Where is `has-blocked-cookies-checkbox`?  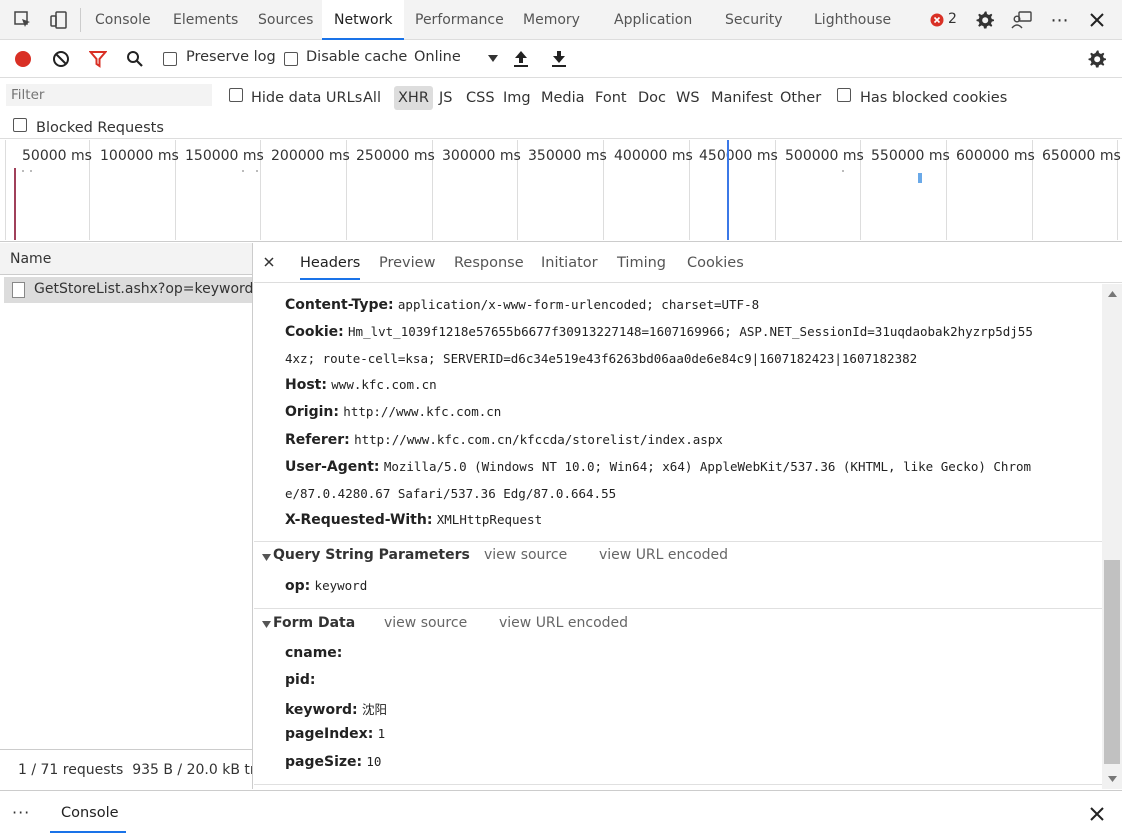
has-blocked-cookies-checkbox is located at coordinates (844, 95).